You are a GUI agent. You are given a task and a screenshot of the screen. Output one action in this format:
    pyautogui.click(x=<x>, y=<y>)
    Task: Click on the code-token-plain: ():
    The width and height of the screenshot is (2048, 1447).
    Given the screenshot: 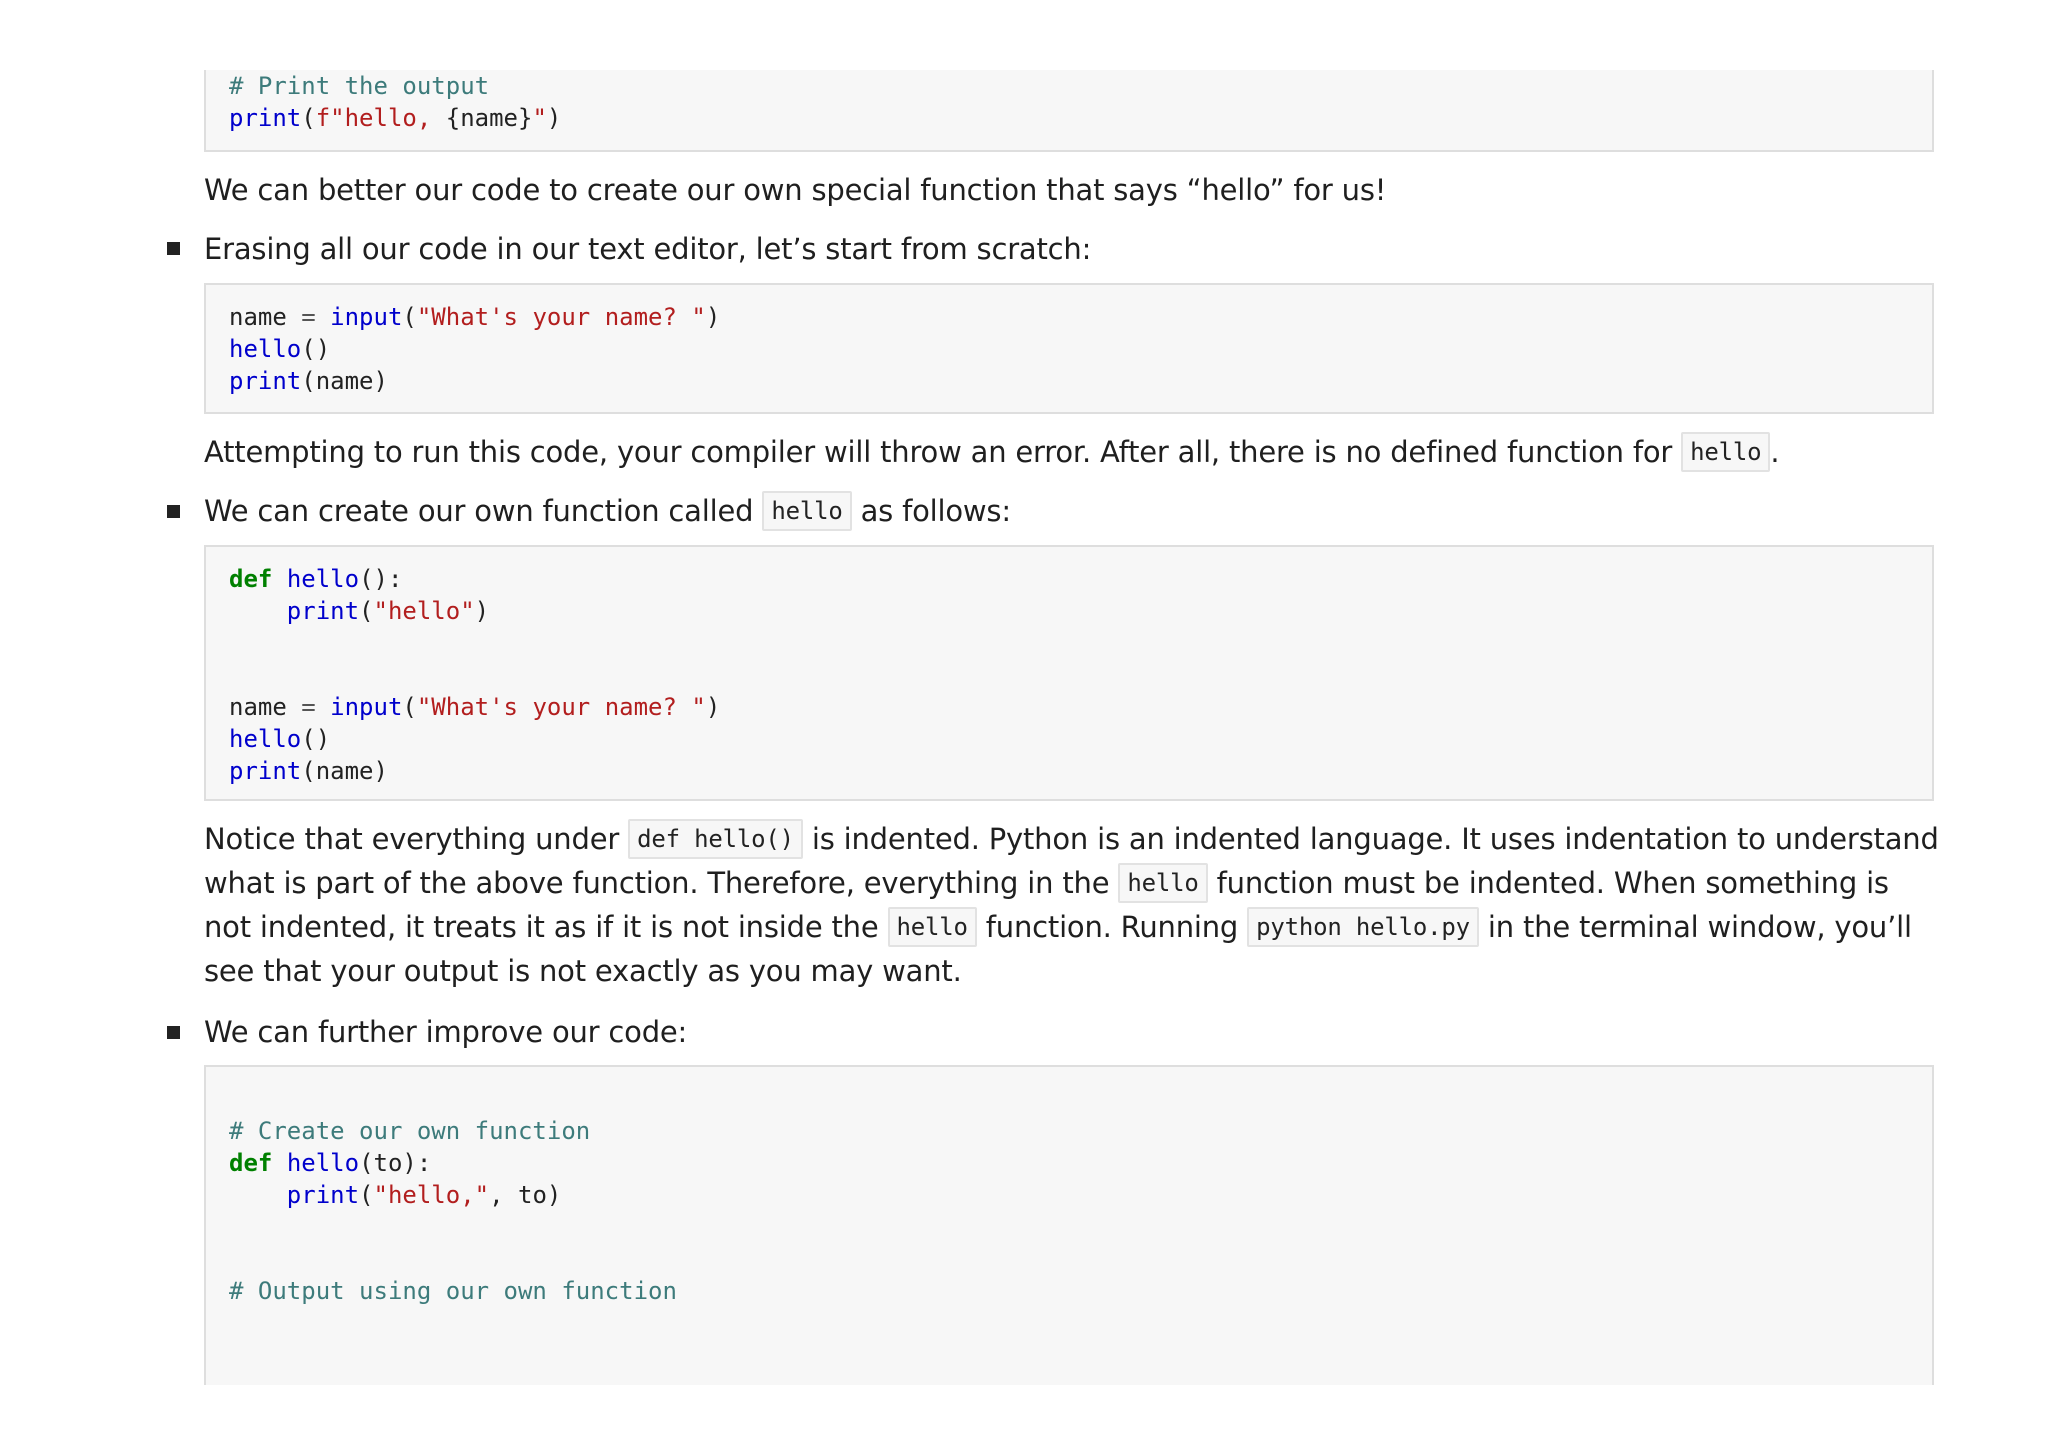 What is the action you would take?
    pyautogui.click(x=381, y=579)
    